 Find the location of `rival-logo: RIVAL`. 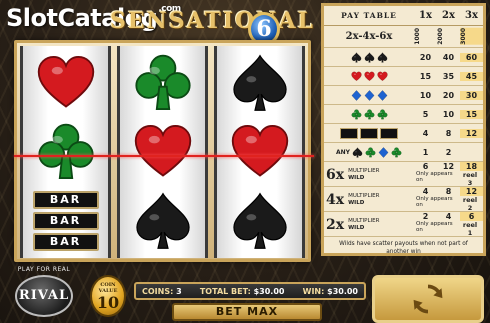

rival-logo: RIVAL is located at coordinates (44, 296).